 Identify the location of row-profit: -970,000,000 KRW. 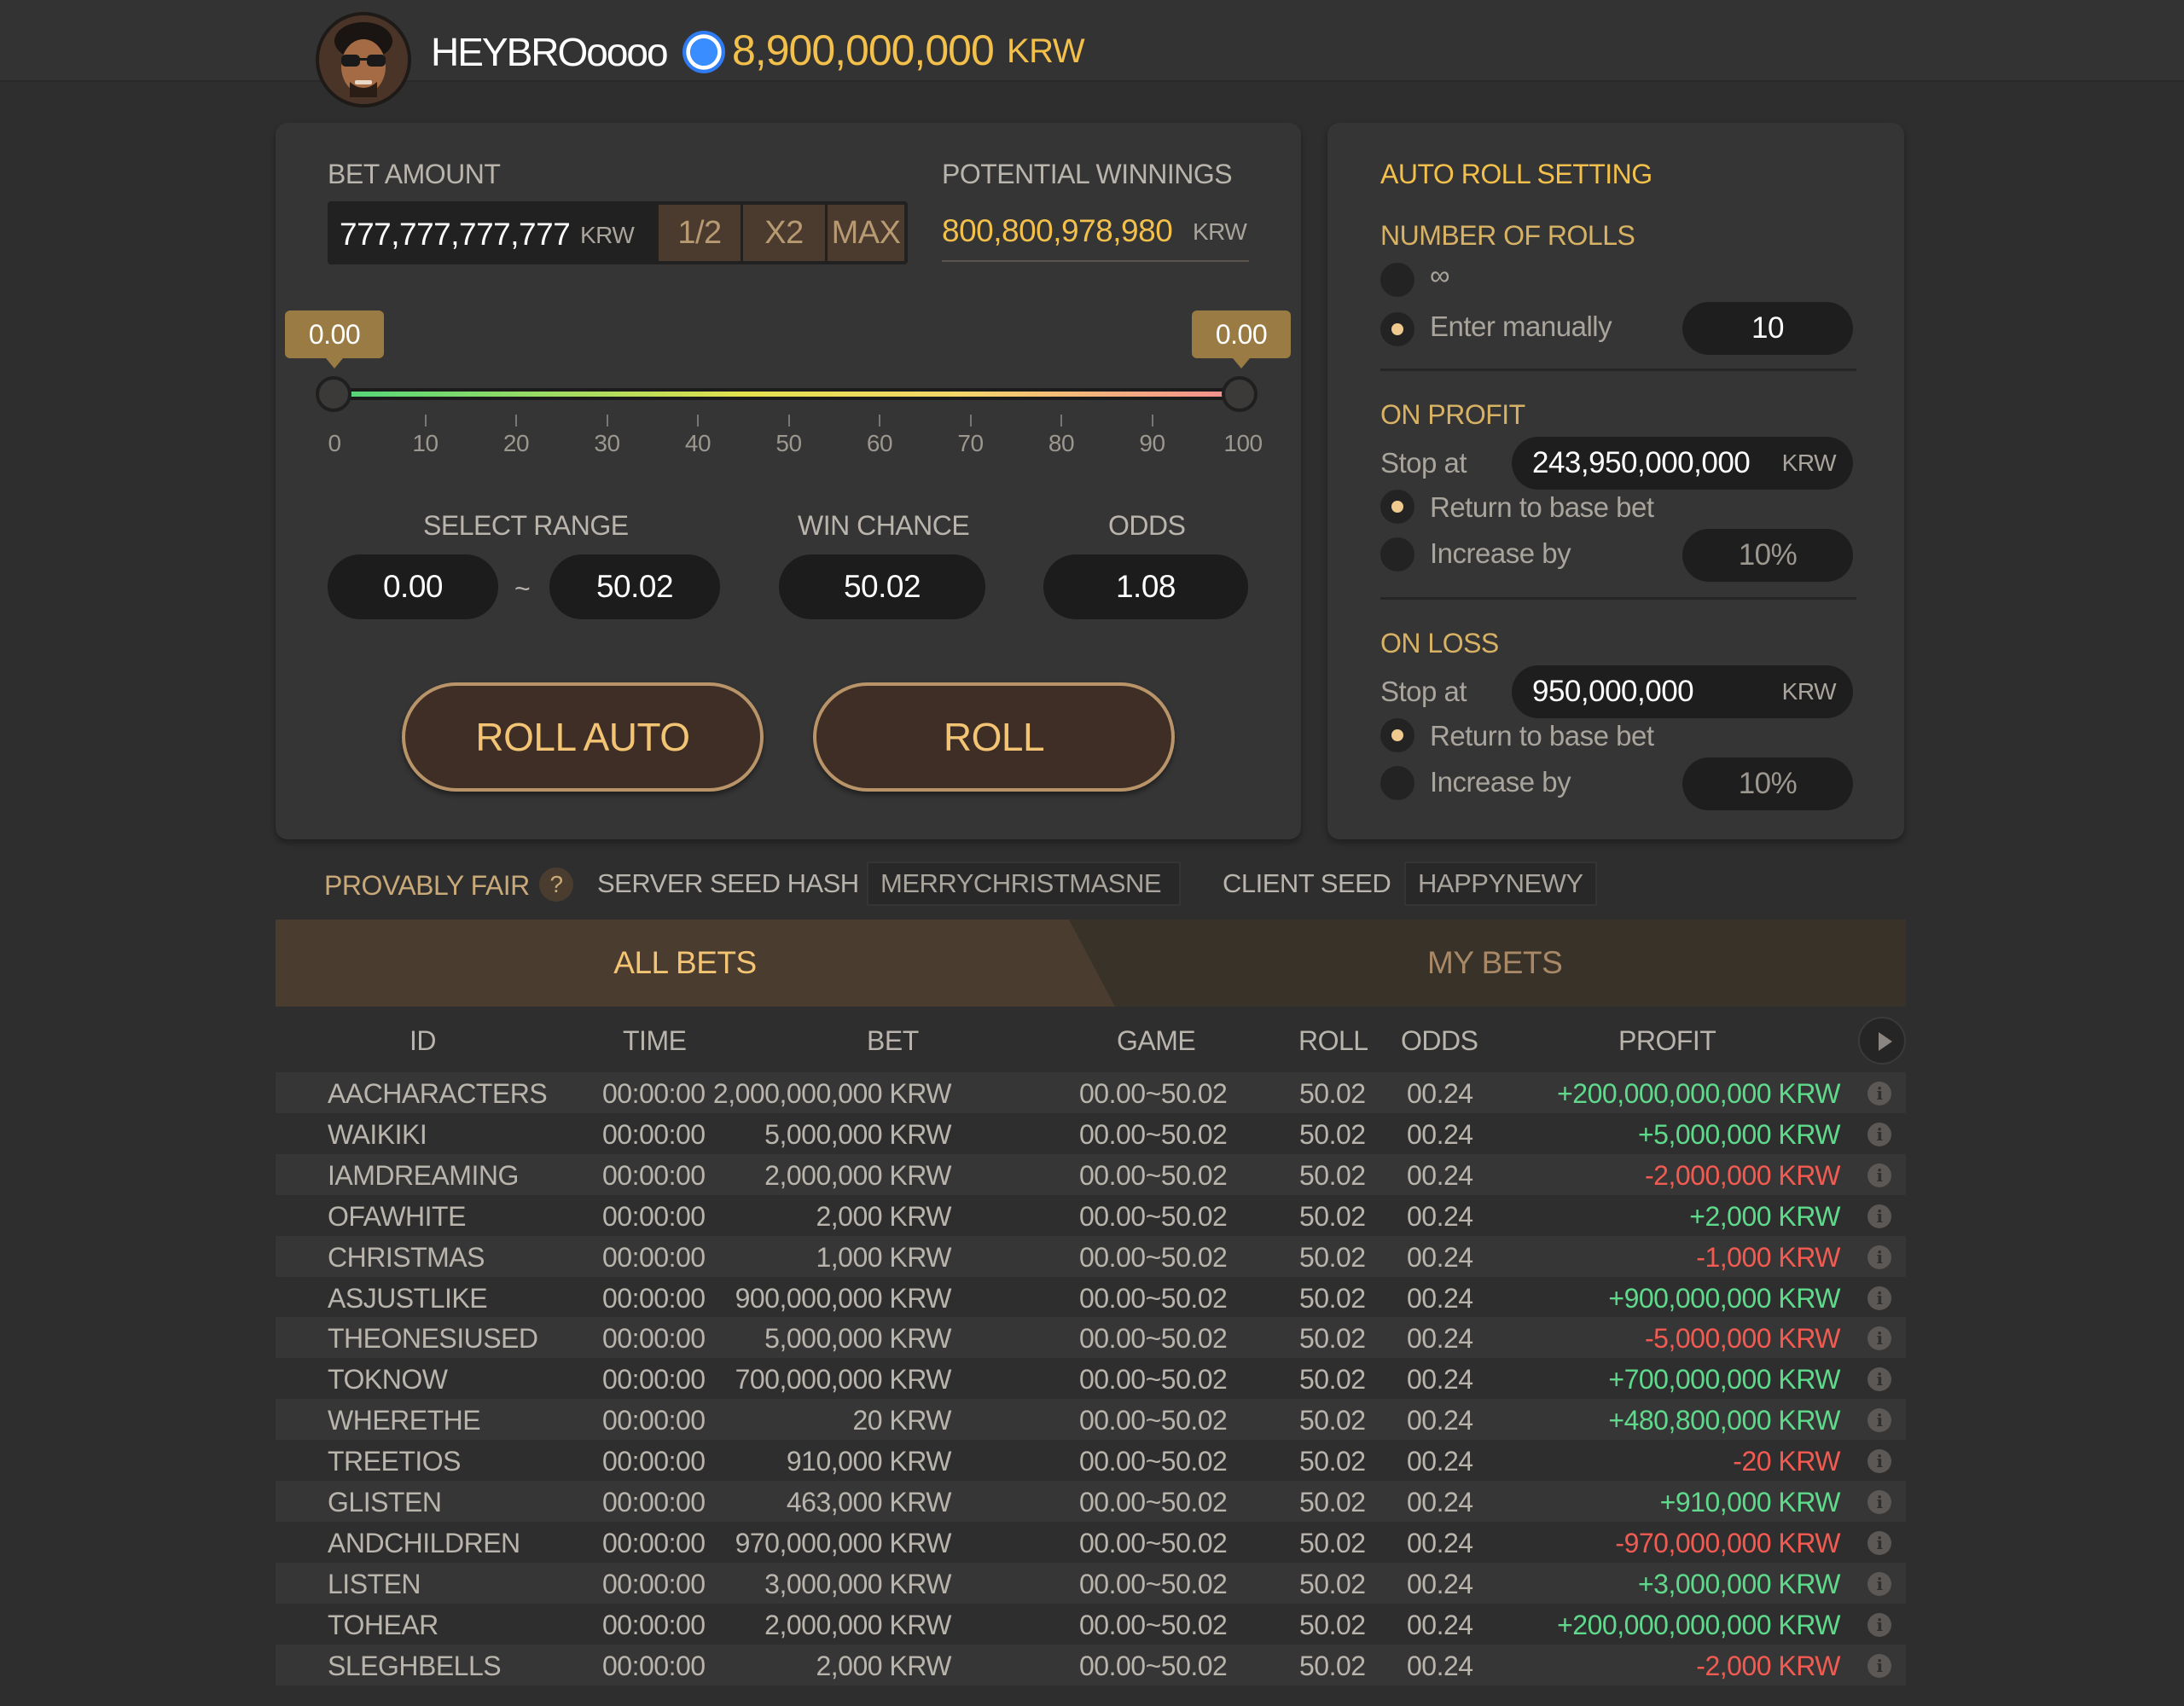
(1728, 1543).